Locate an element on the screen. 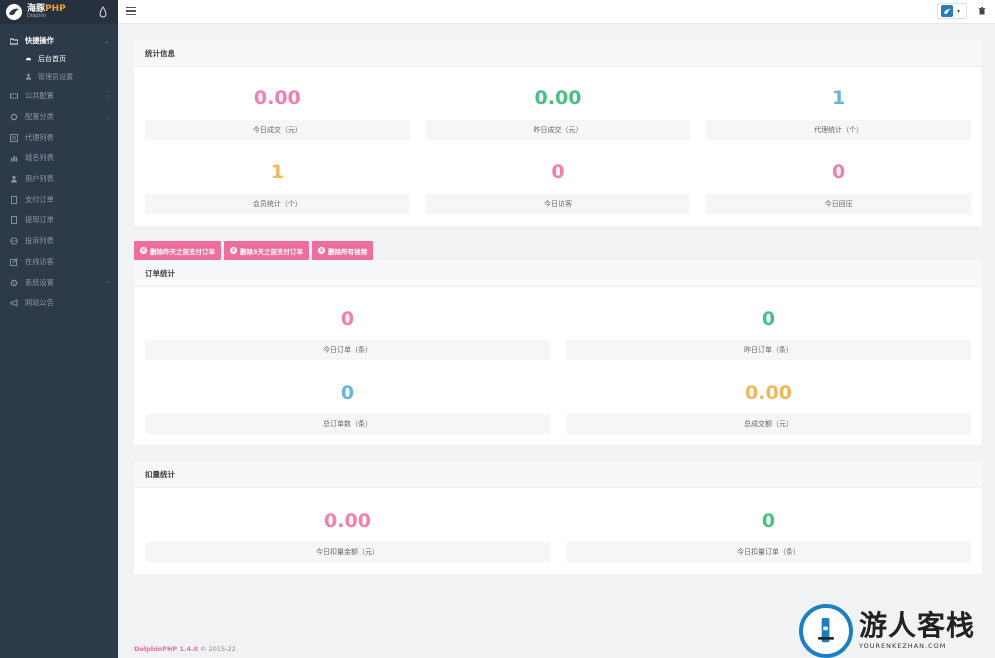  stat-card: 0 昨日订单（条） is located at coordinates (768, 335).